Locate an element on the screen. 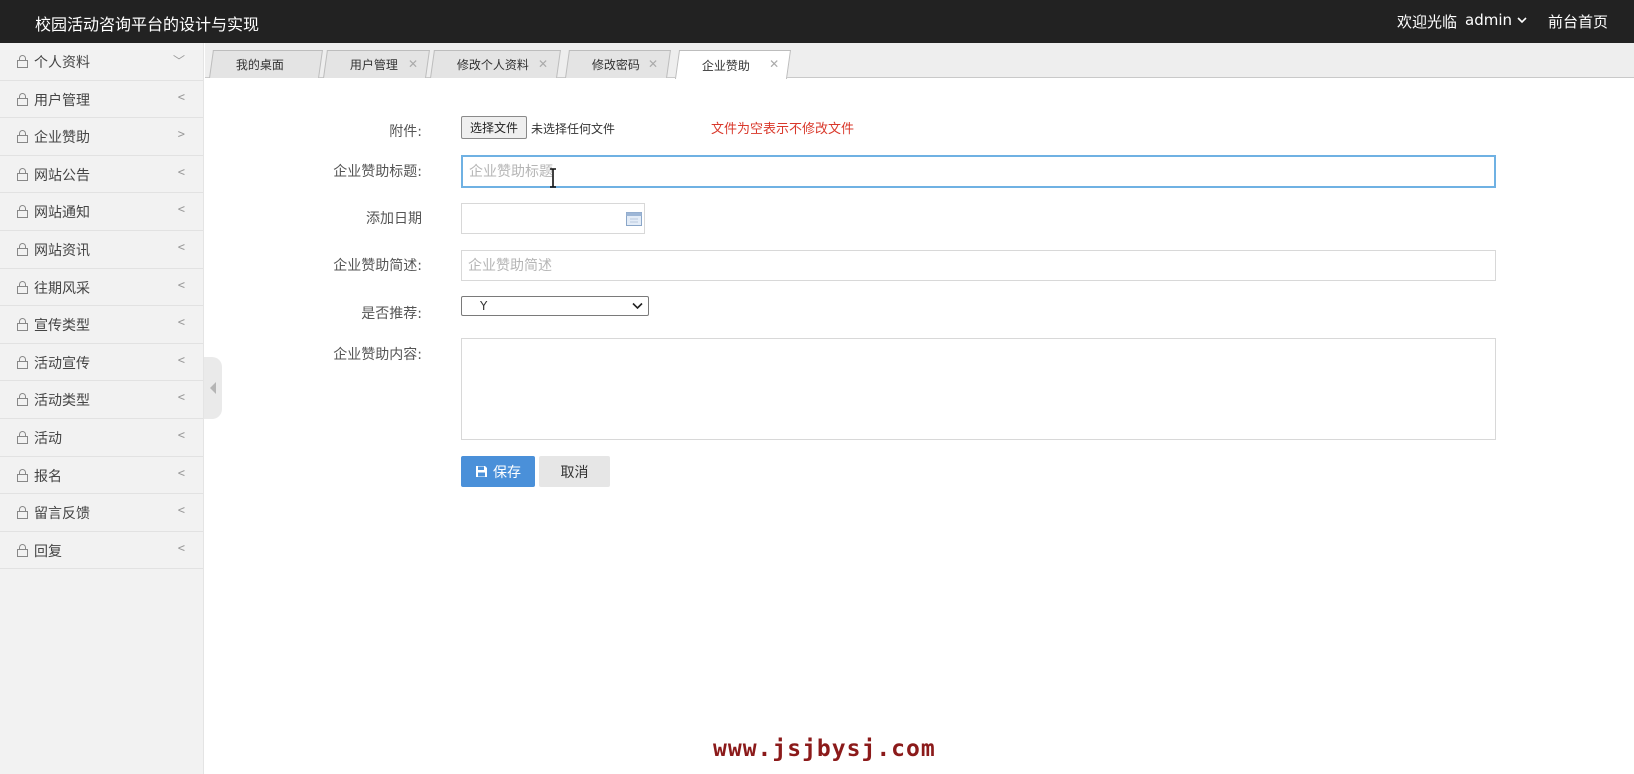 The width and height of the screenshot is (1634, 774). date-input is located at coordinates (553, 218).